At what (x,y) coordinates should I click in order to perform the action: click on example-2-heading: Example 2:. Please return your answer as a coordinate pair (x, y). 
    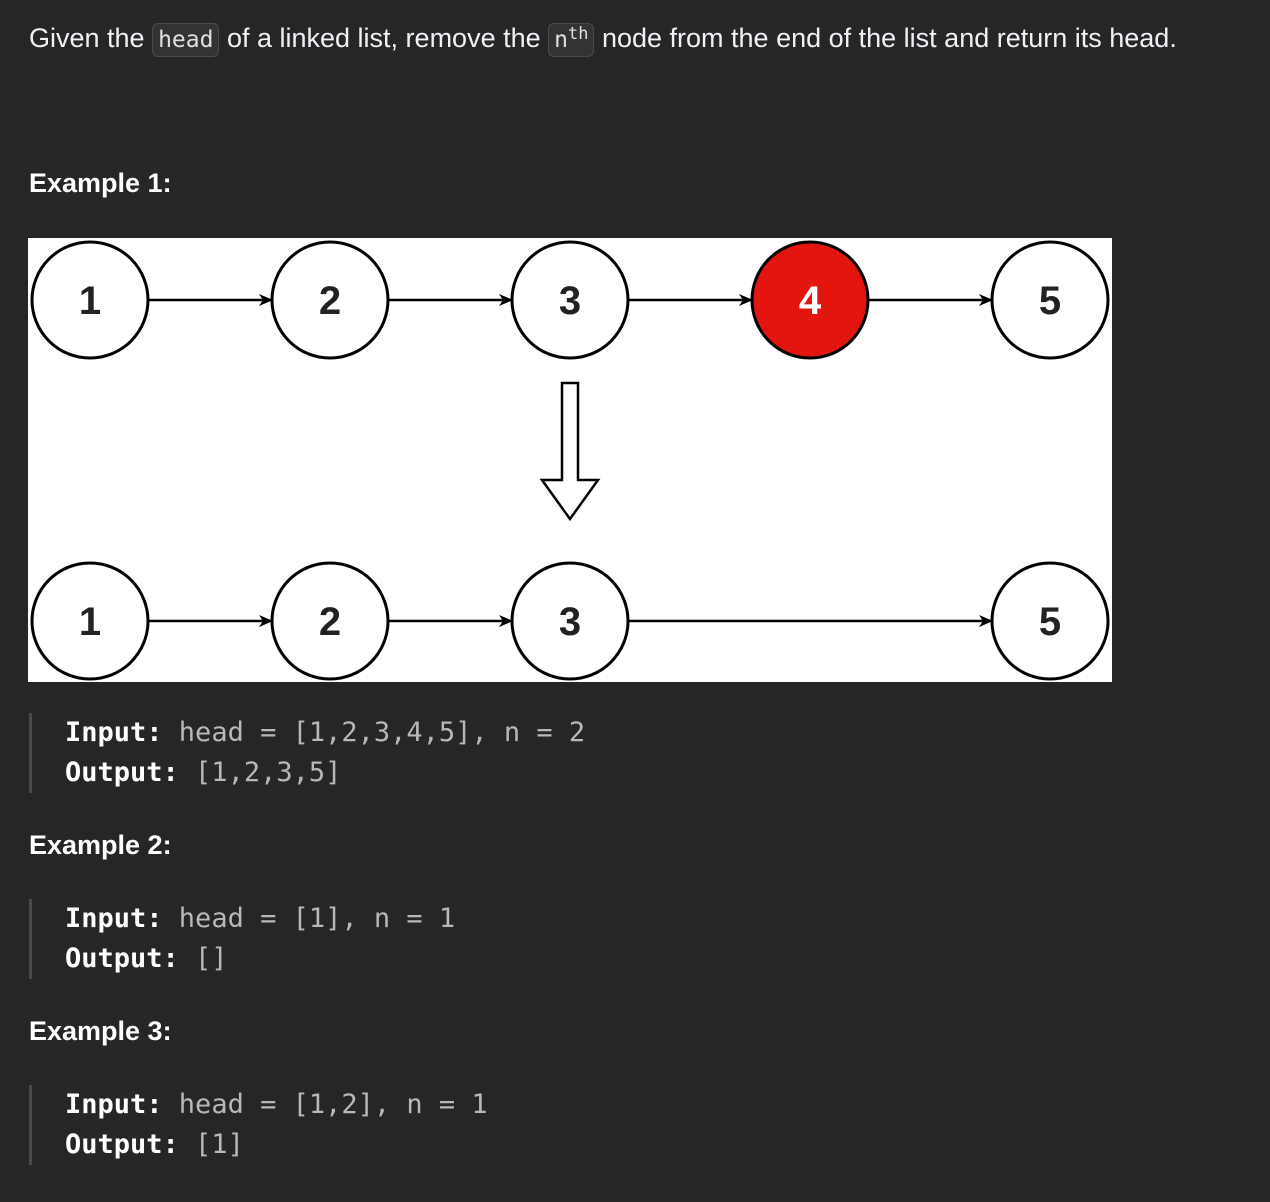
    Looking at the image, I should click on (100, 845).